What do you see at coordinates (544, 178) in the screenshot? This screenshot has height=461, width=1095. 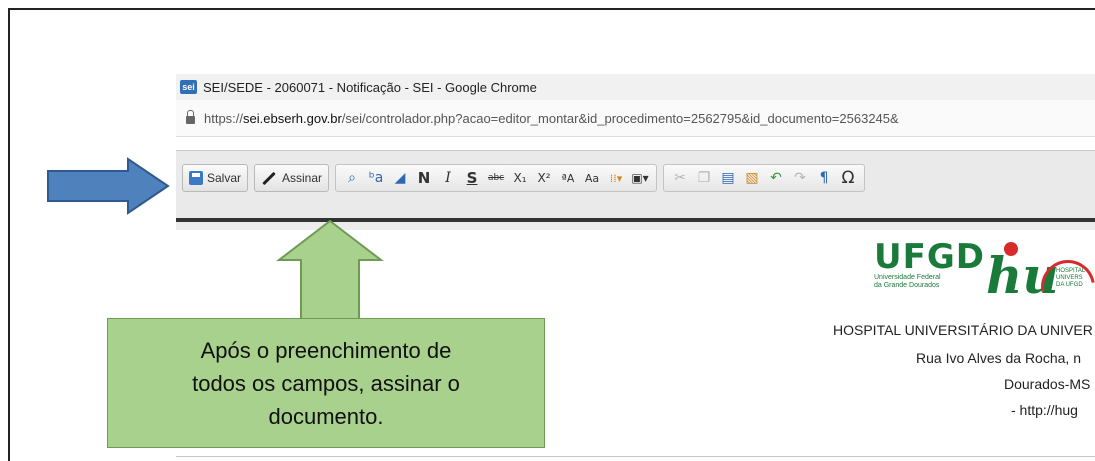 I see `superscript-icon: X²` at bounding box center [544, 178].